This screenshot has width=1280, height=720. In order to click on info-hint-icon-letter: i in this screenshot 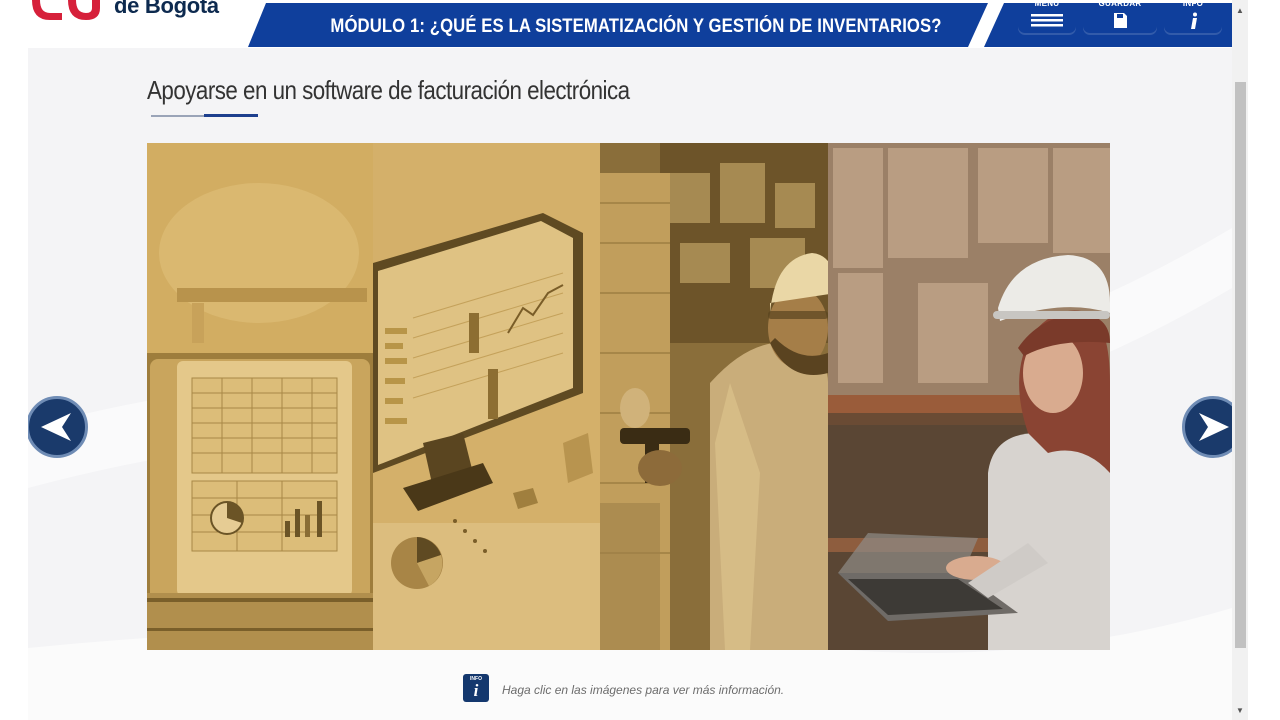, I will do `click(476, 690)`.